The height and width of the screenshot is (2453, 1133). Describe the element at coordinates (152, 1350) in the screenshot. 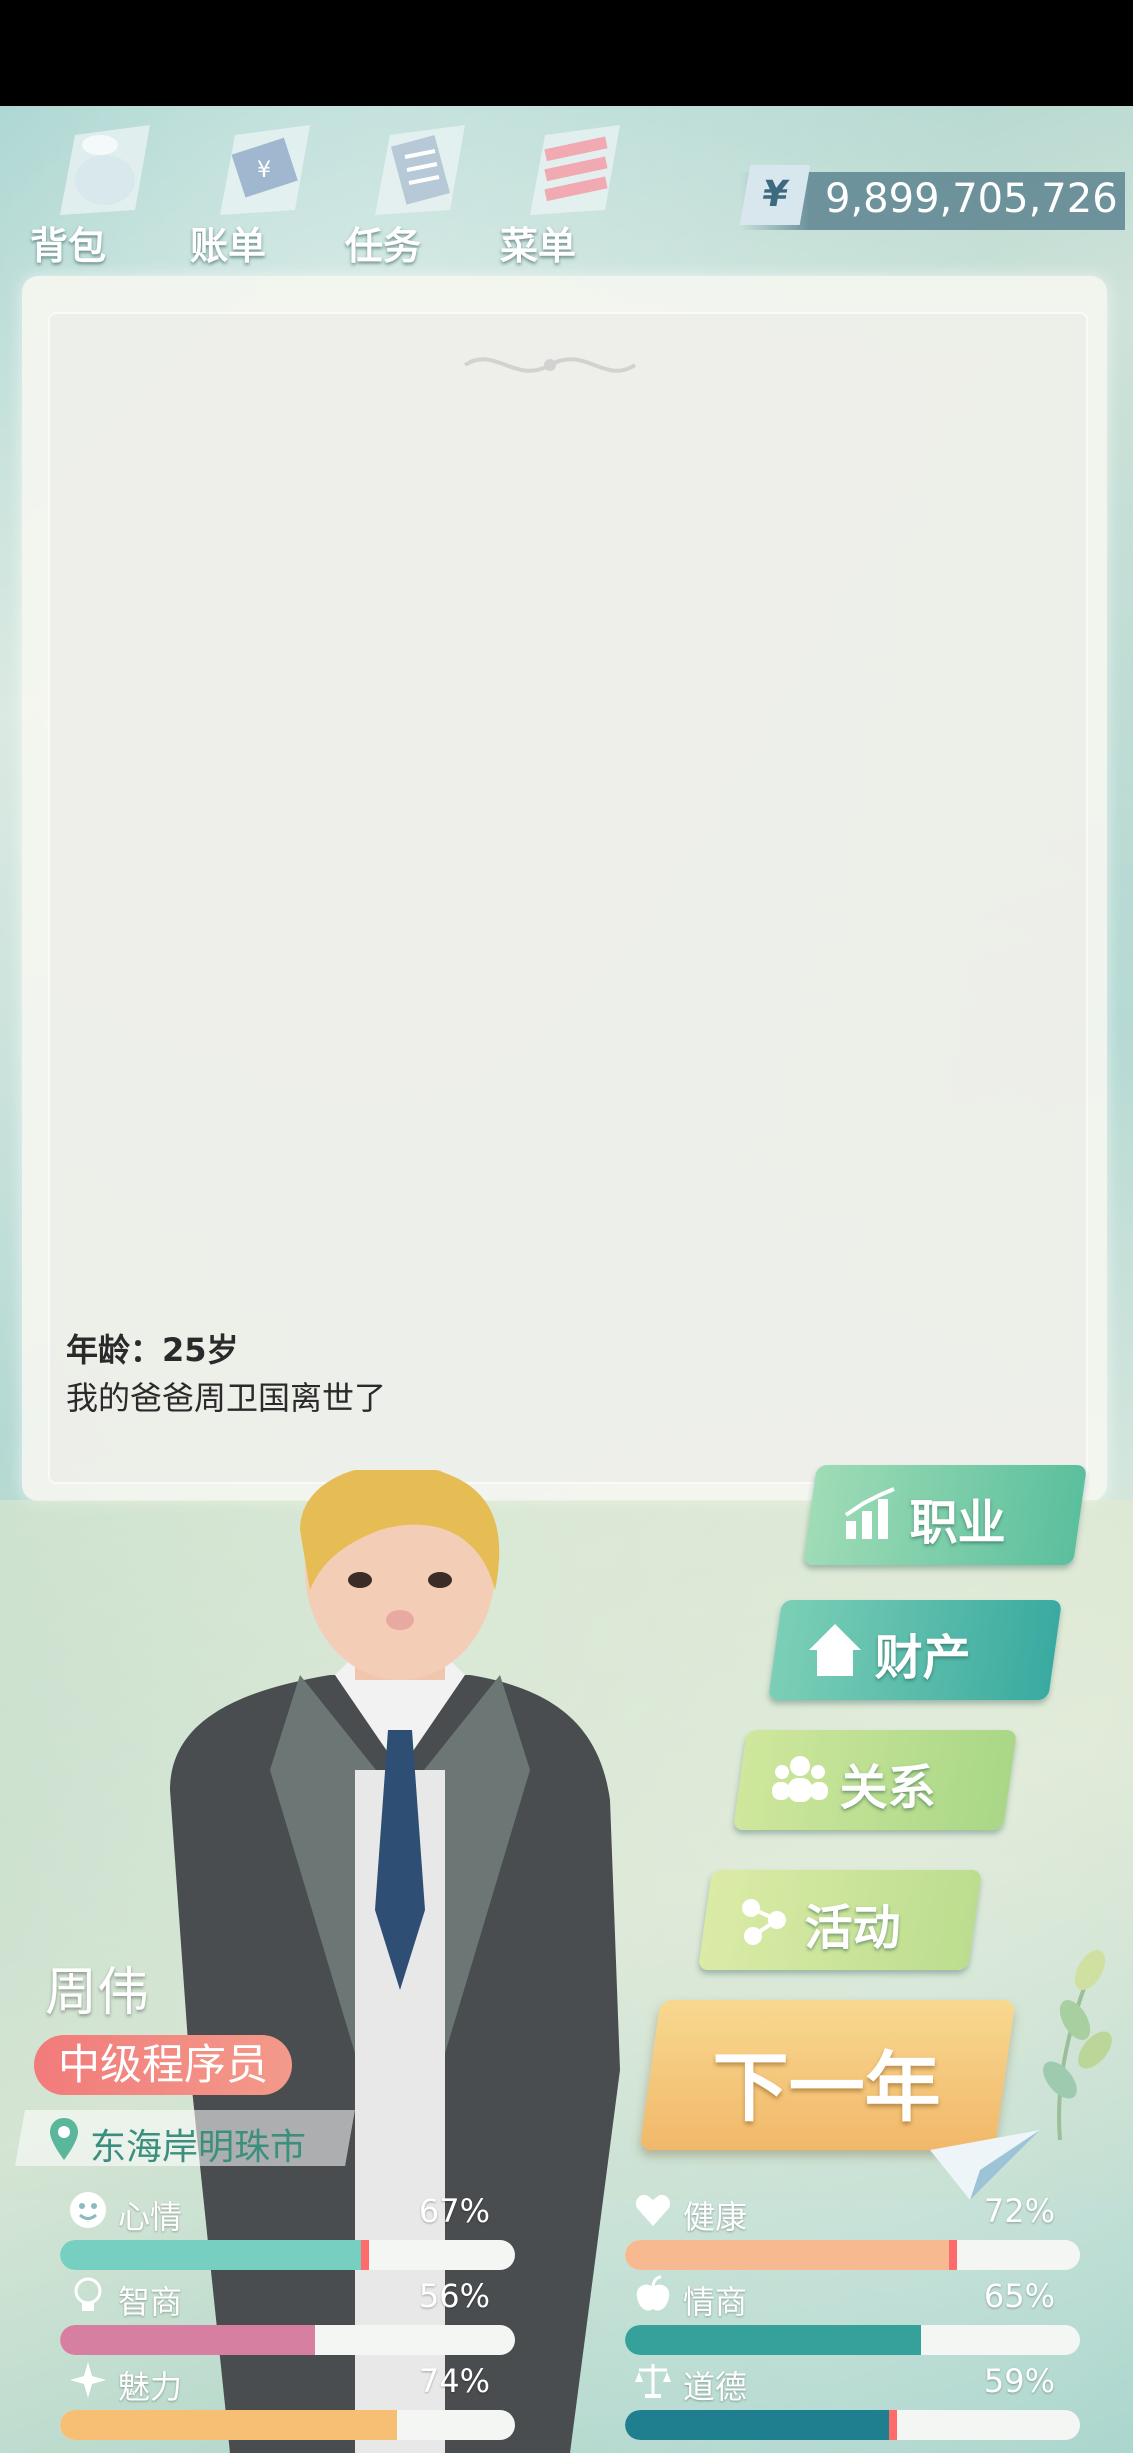

I see `log-age: 年龄：25岁` at that location.